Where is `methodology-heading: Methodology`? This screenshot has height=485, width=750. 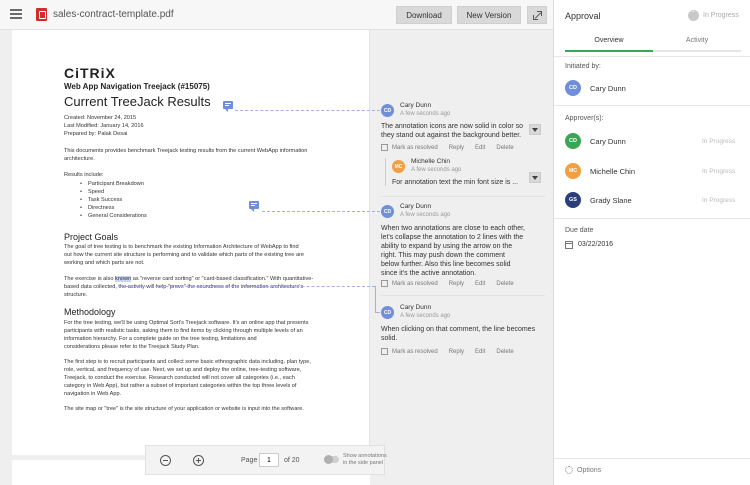 methodology-heading: Methodology is located at coordinates (90, 312).